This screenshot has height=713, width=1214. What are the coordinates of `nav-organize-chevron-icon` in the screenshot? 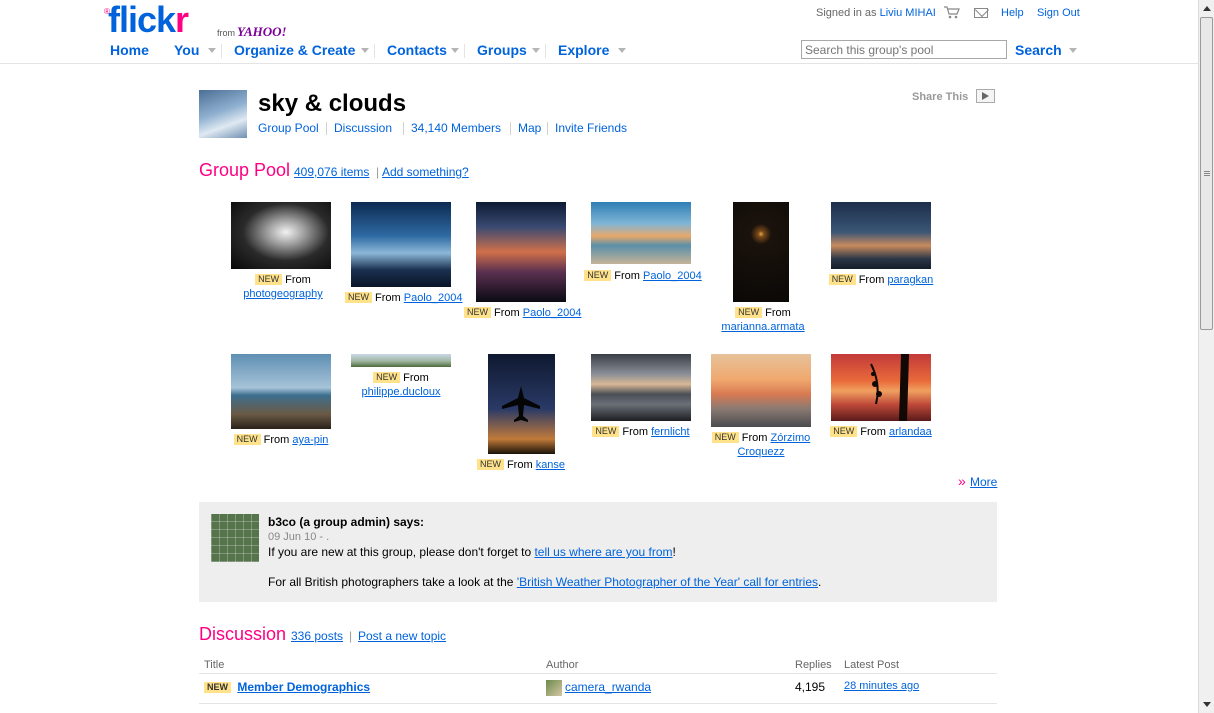 It's located at (365, 50).